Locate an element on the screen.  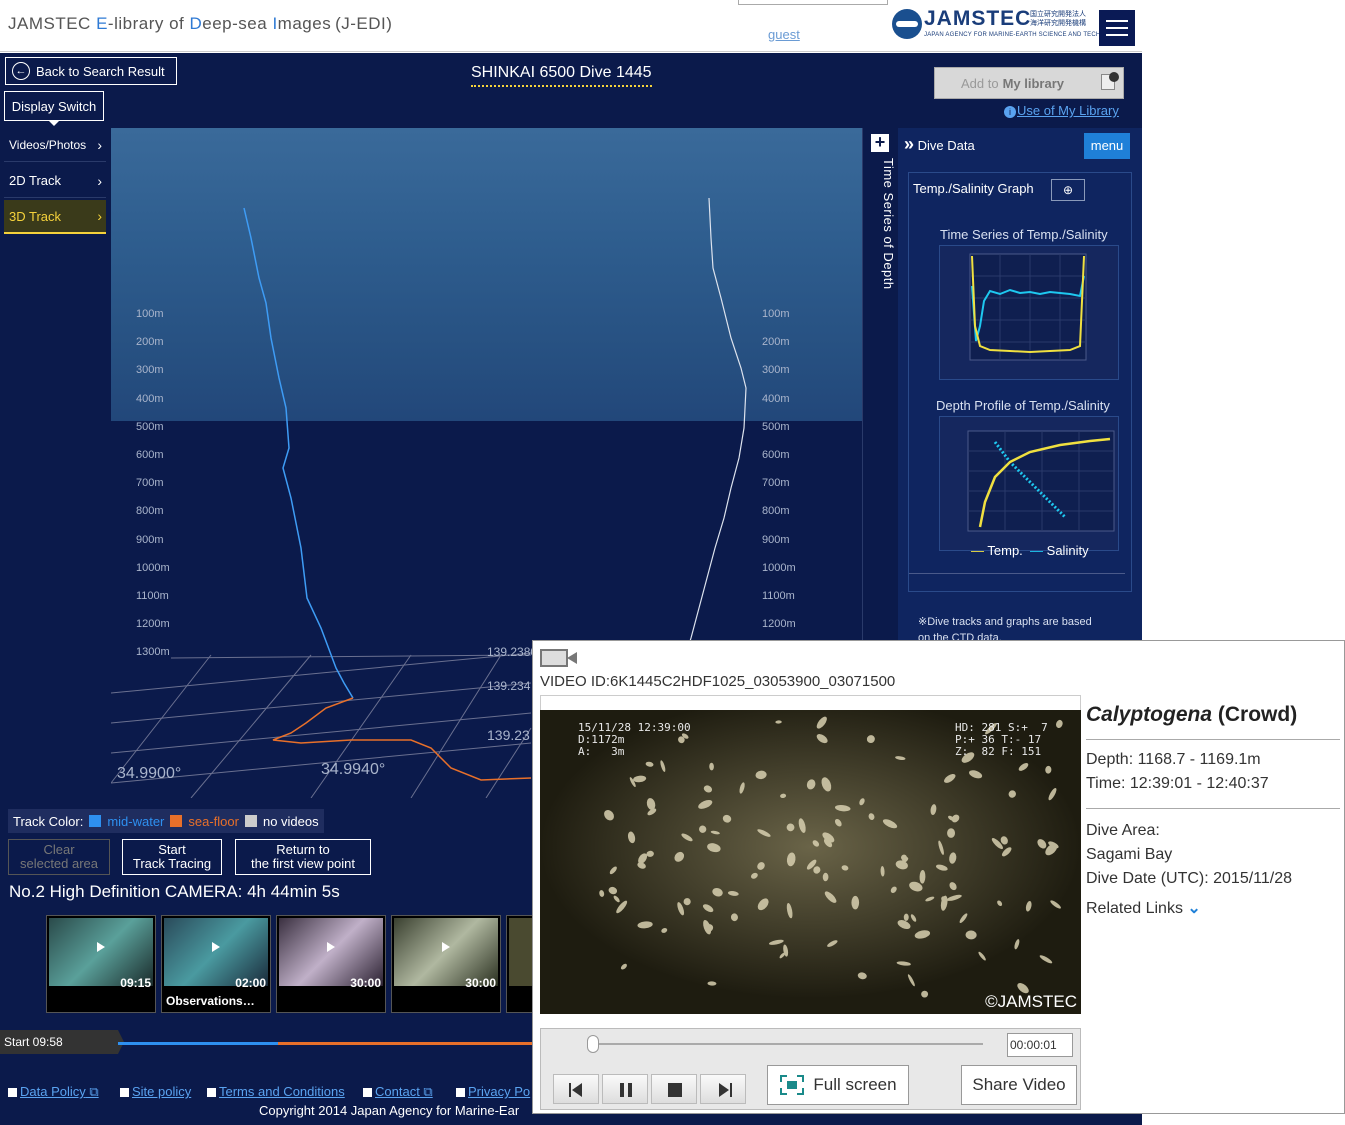
depth-range: Depth: 1168.7 - 1169.1m is located at coordinates (1173, 759).